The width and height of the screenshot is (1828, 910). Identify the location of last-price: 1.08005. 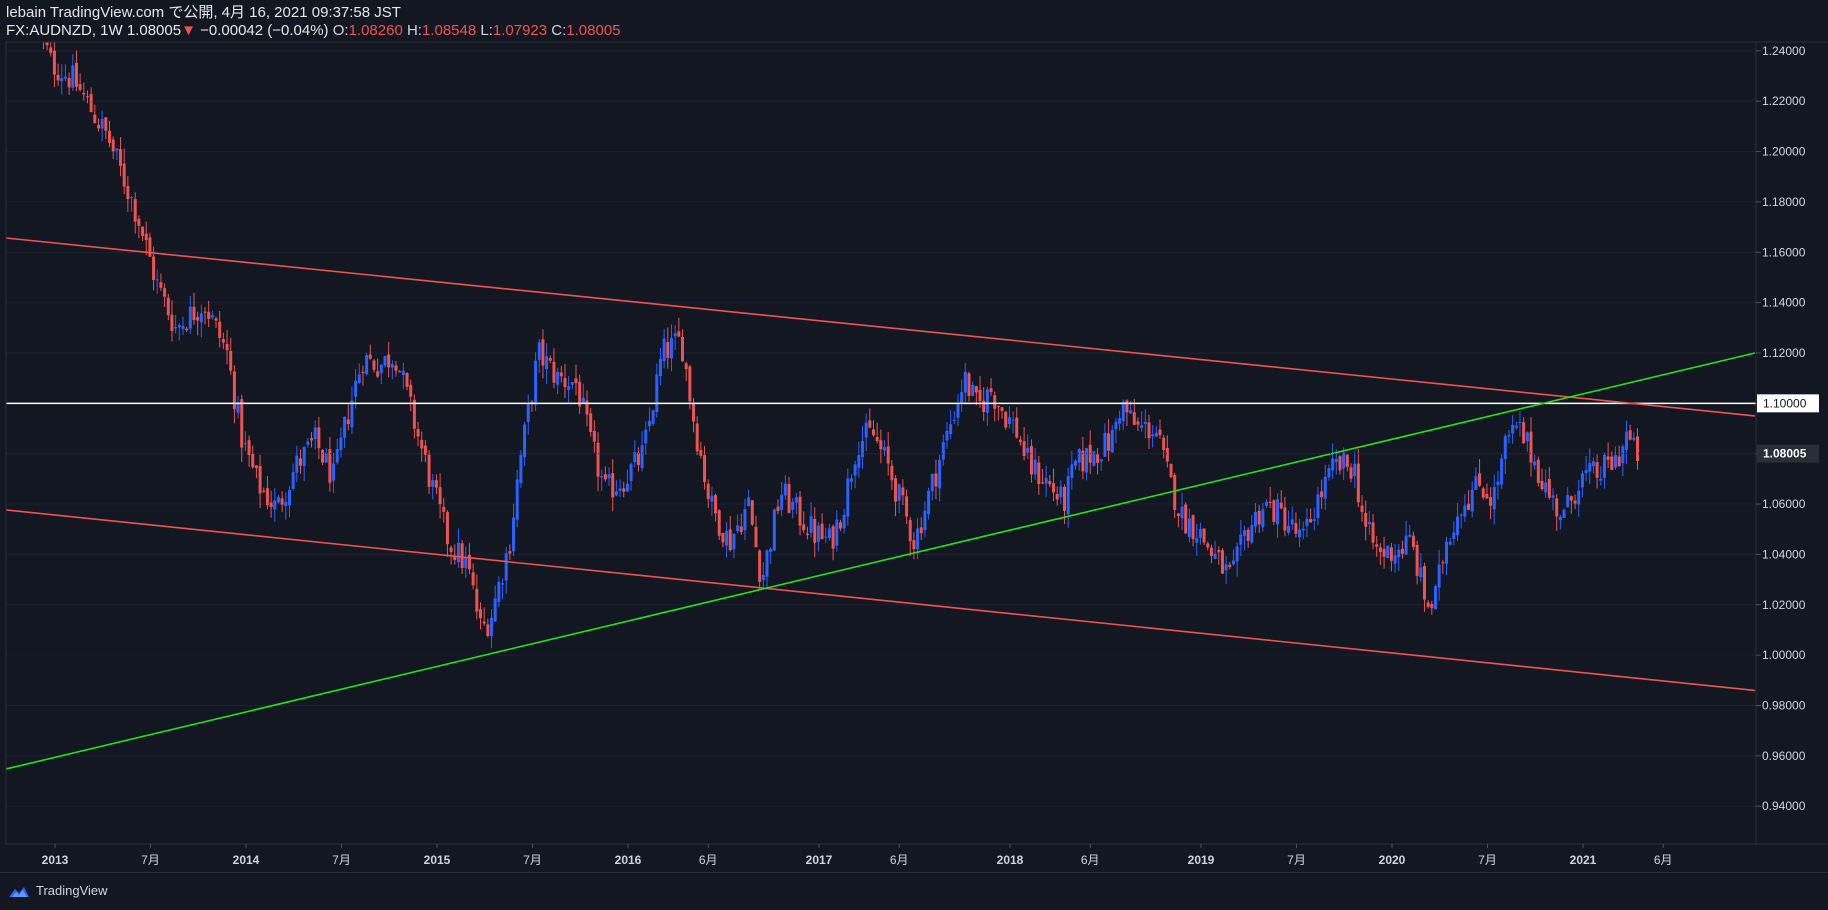
(154, 30).